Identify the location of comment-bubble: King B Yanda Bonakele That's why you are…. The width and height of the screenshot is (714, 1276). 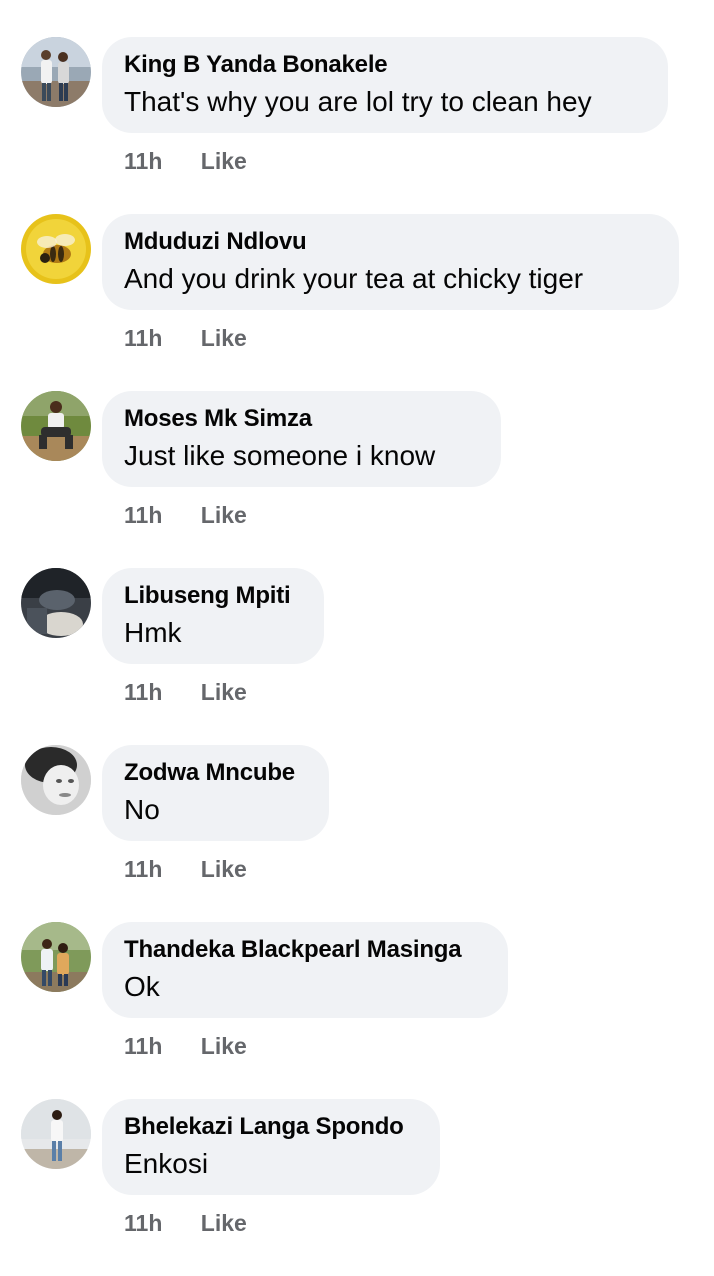
(385, 85).